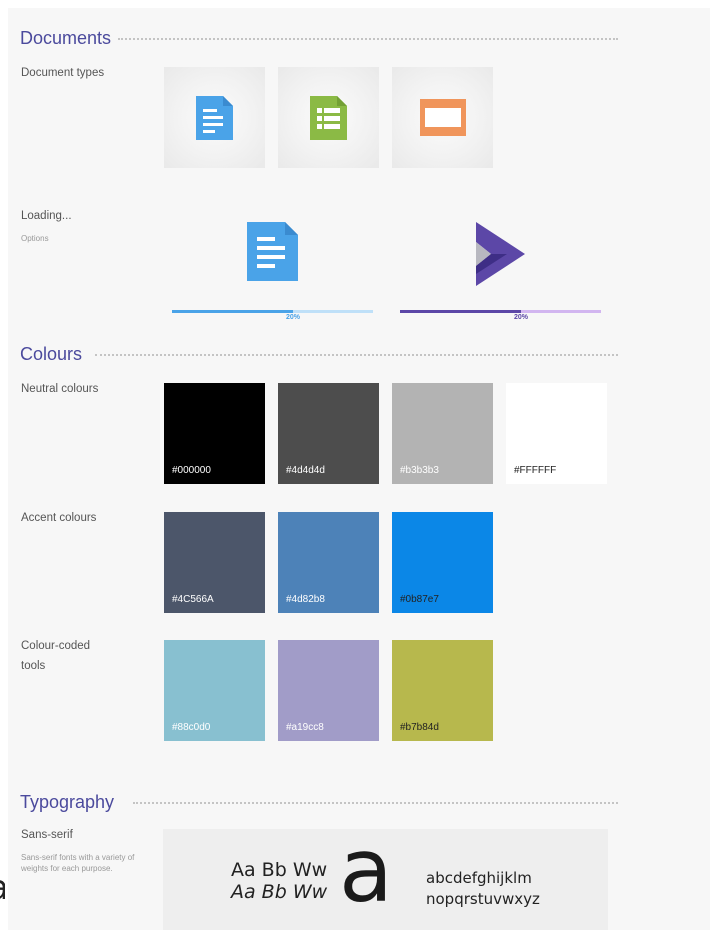  I want to click on colour-swatch: #FFFFFF, so click(556, 433).